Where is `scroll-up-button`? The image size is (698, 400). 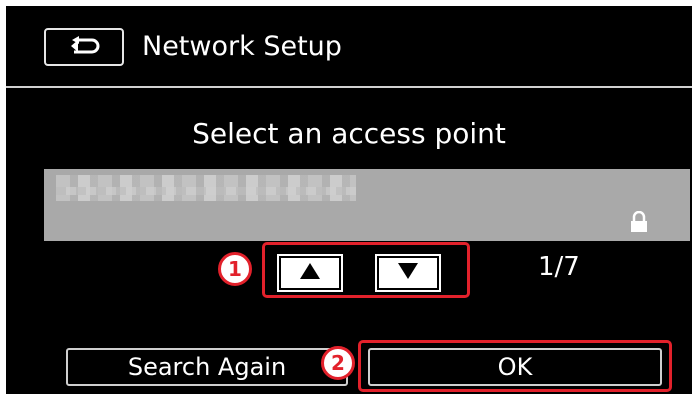 scroll-up-button is located at coordinates (310, 273).